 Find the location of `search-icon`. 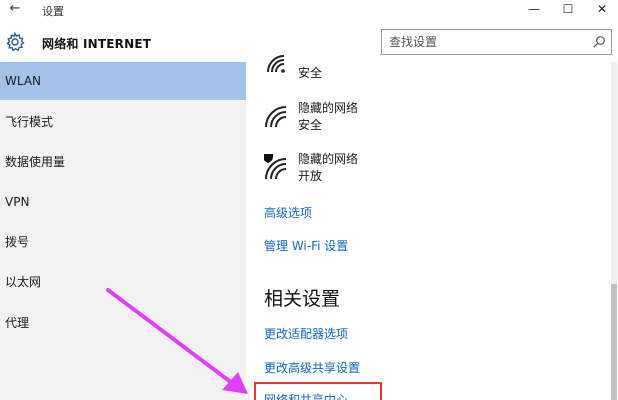

search-icon is located at coordinates (599, 42).